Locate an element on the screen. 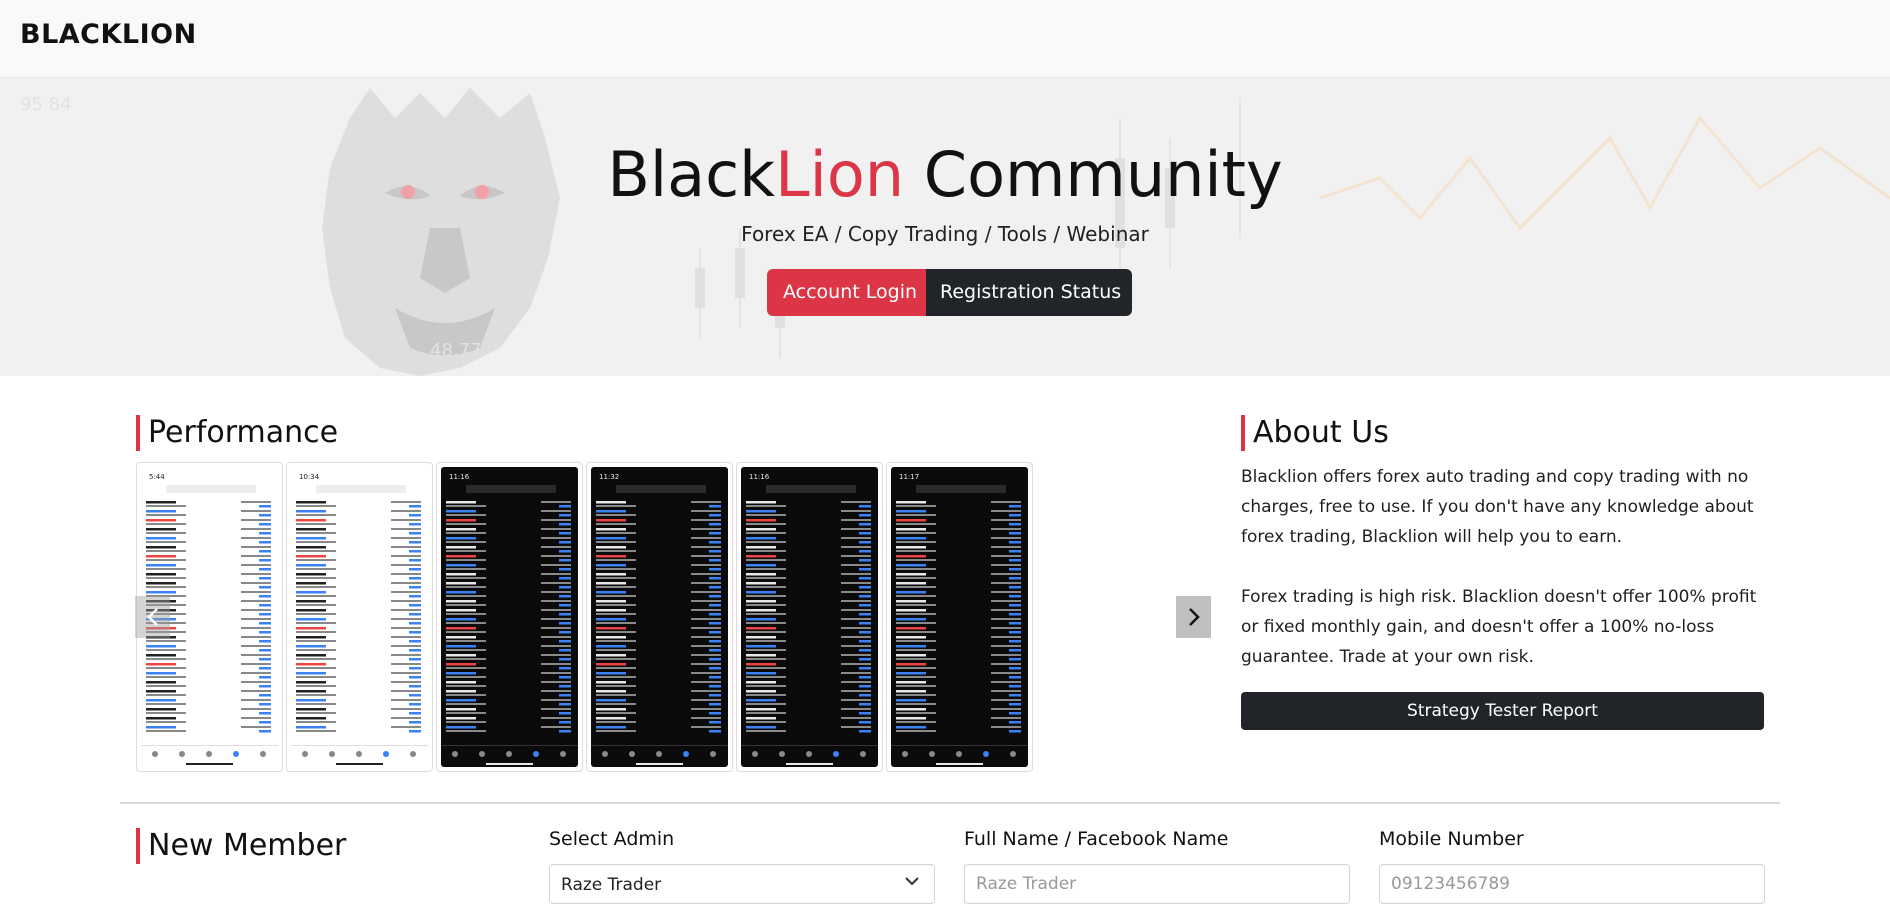 The width and height of the screenshot is (1890, 905). select-admin-label: Select Admin is located at coordinates (612, 839).